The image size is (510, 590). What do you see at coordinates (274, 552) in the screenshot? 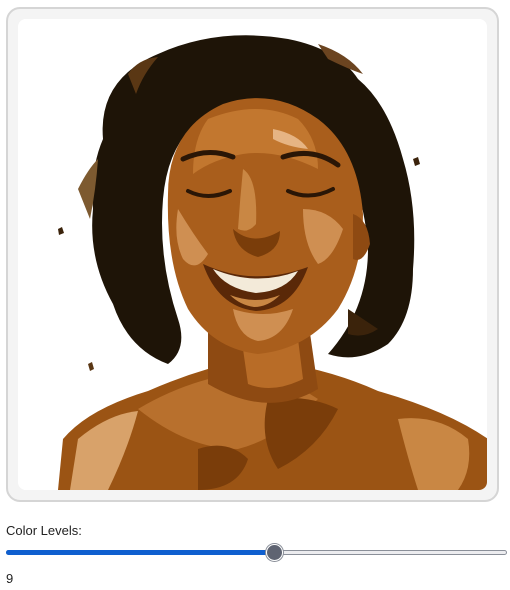
I see `slider-thumb` at bounding box center [274, 552].